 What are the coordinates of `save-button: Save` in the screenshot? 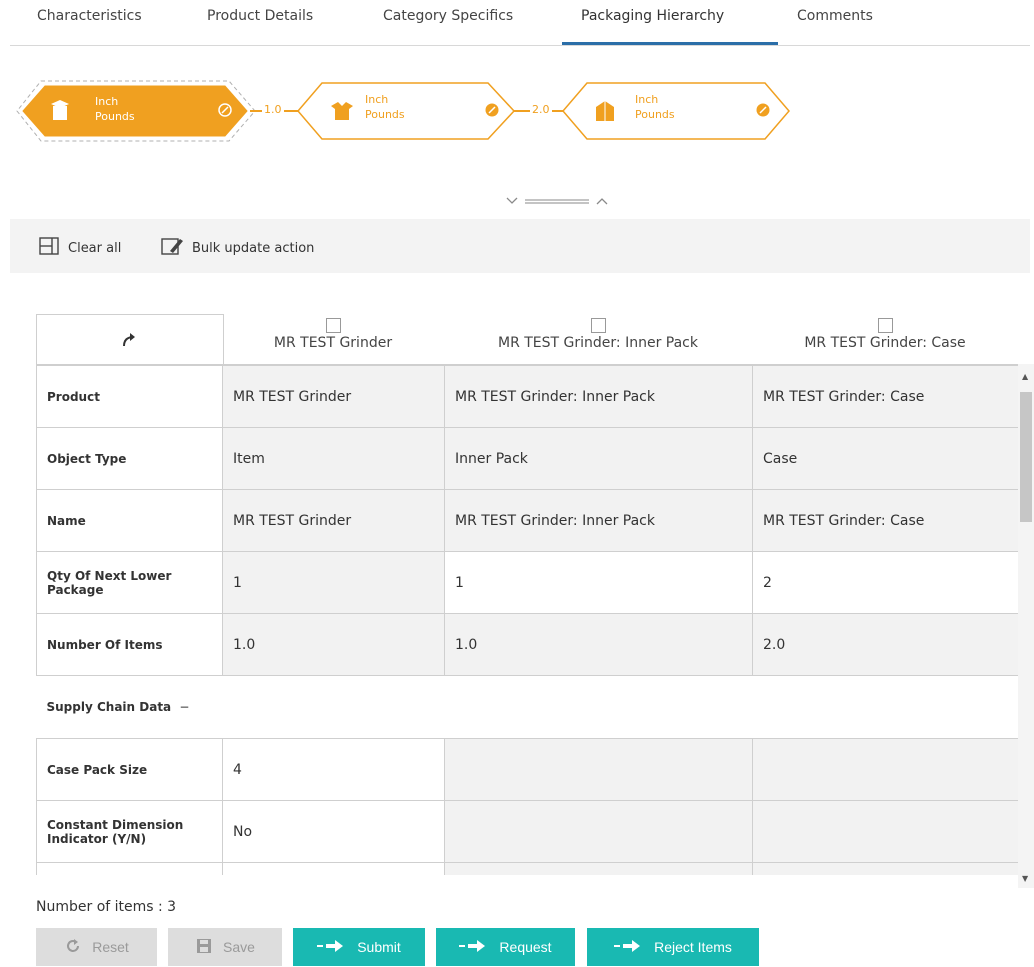 It's located at (225, 947).